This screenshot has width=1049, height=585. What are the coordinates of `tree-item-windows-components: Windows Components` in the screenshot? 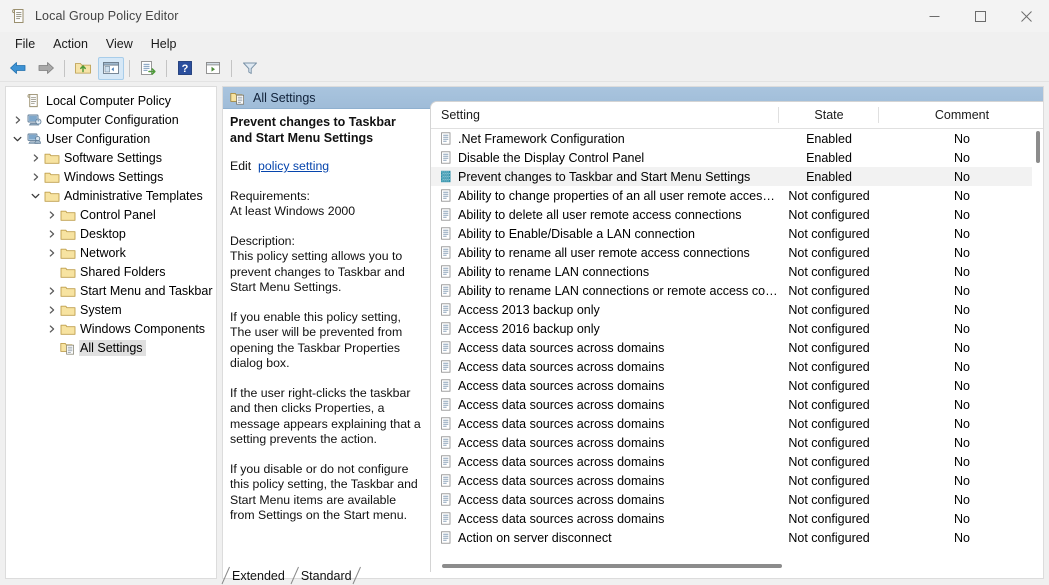 It's located at (111, 328).